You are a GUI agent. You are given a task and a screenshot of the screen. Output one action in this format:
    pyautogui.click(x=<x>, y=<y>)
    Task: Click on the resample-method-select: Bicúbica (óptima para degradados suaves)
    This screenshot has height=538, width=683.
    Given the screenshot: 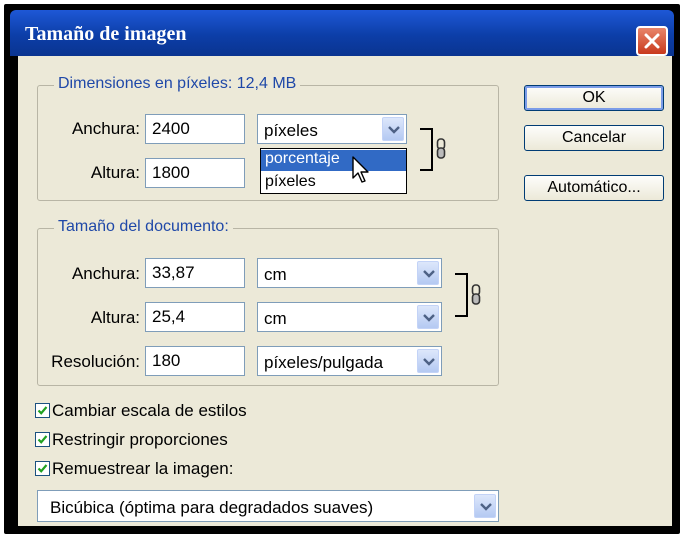 What is the action you would take?
    pyautogui.click(x=268, y=506)
    